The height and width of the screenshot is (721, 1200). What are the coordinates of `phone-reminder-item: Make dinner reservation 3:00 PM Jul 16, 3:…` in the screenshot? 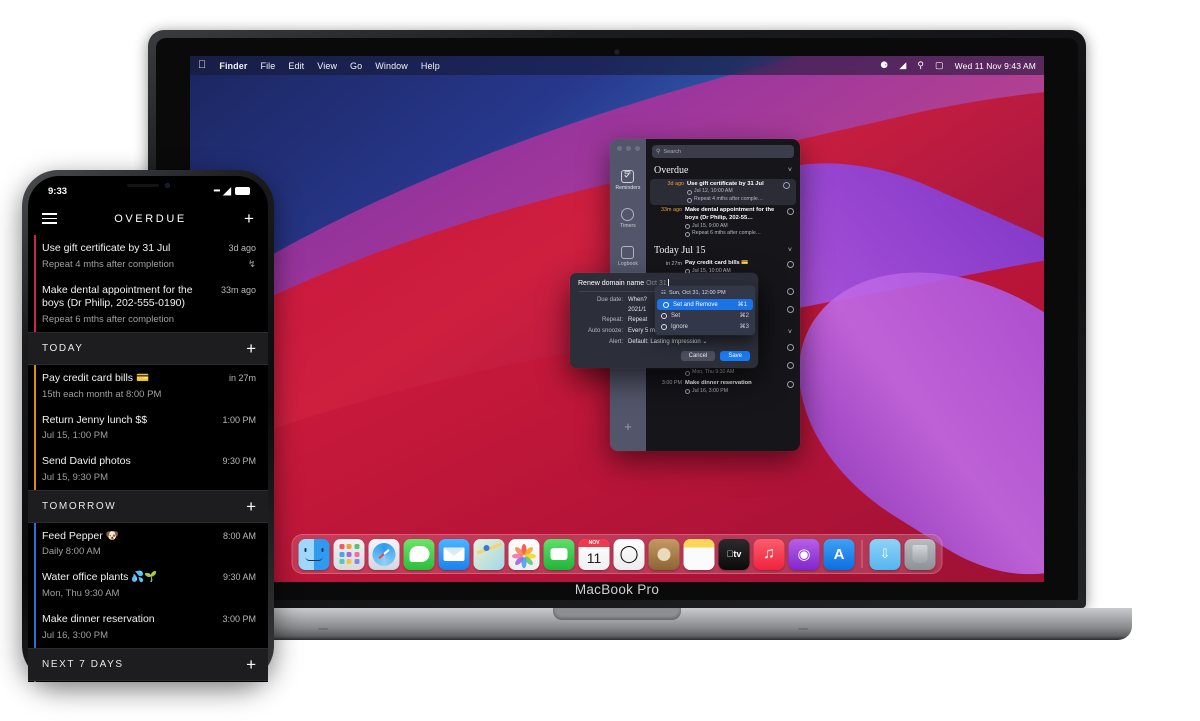 It's located at (148, 627).